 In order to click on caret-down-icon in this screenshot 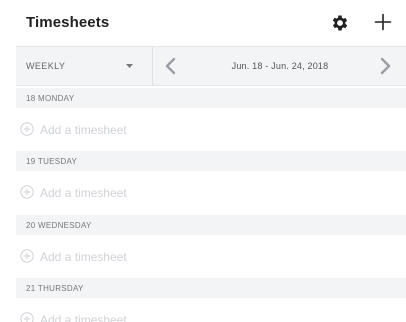, I will do `click(129, 66)`.